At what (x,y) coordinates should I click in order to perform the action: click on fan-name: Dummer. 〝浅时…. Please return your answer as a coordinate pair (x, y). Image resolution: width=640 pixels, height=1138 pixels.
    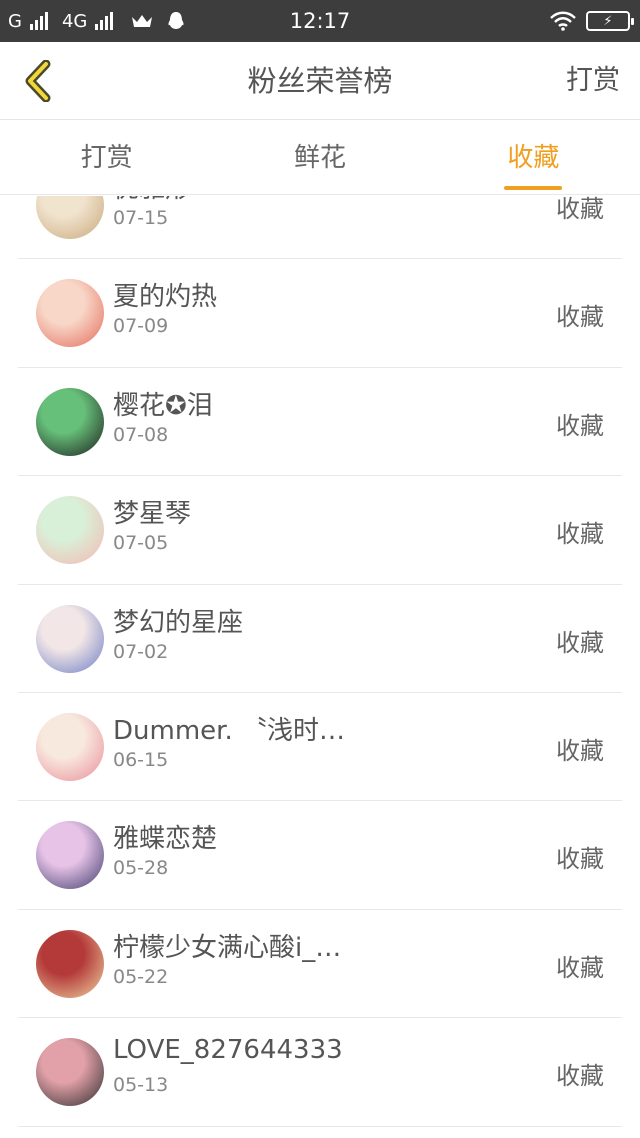
    Looking at the image, I should click on (229, 730).